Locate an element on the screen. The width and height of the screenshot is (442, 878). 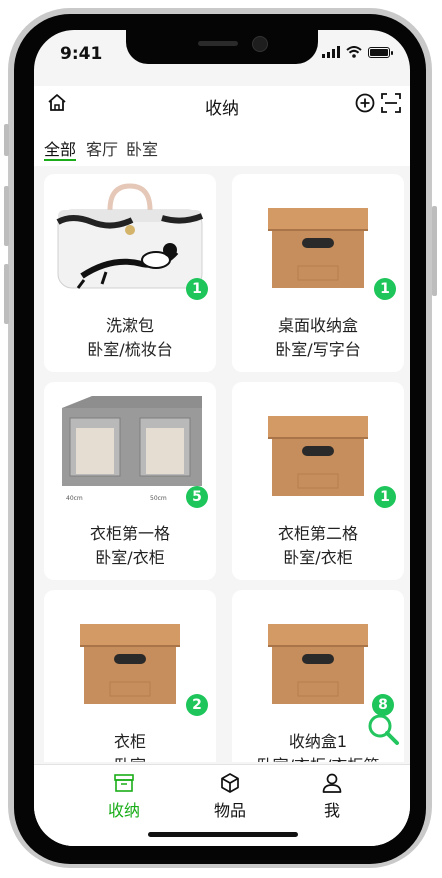
storage-card: 40cm 50cm 5 衣柜第一格 卧室/衣柜 is located at coordinates (130, 481).